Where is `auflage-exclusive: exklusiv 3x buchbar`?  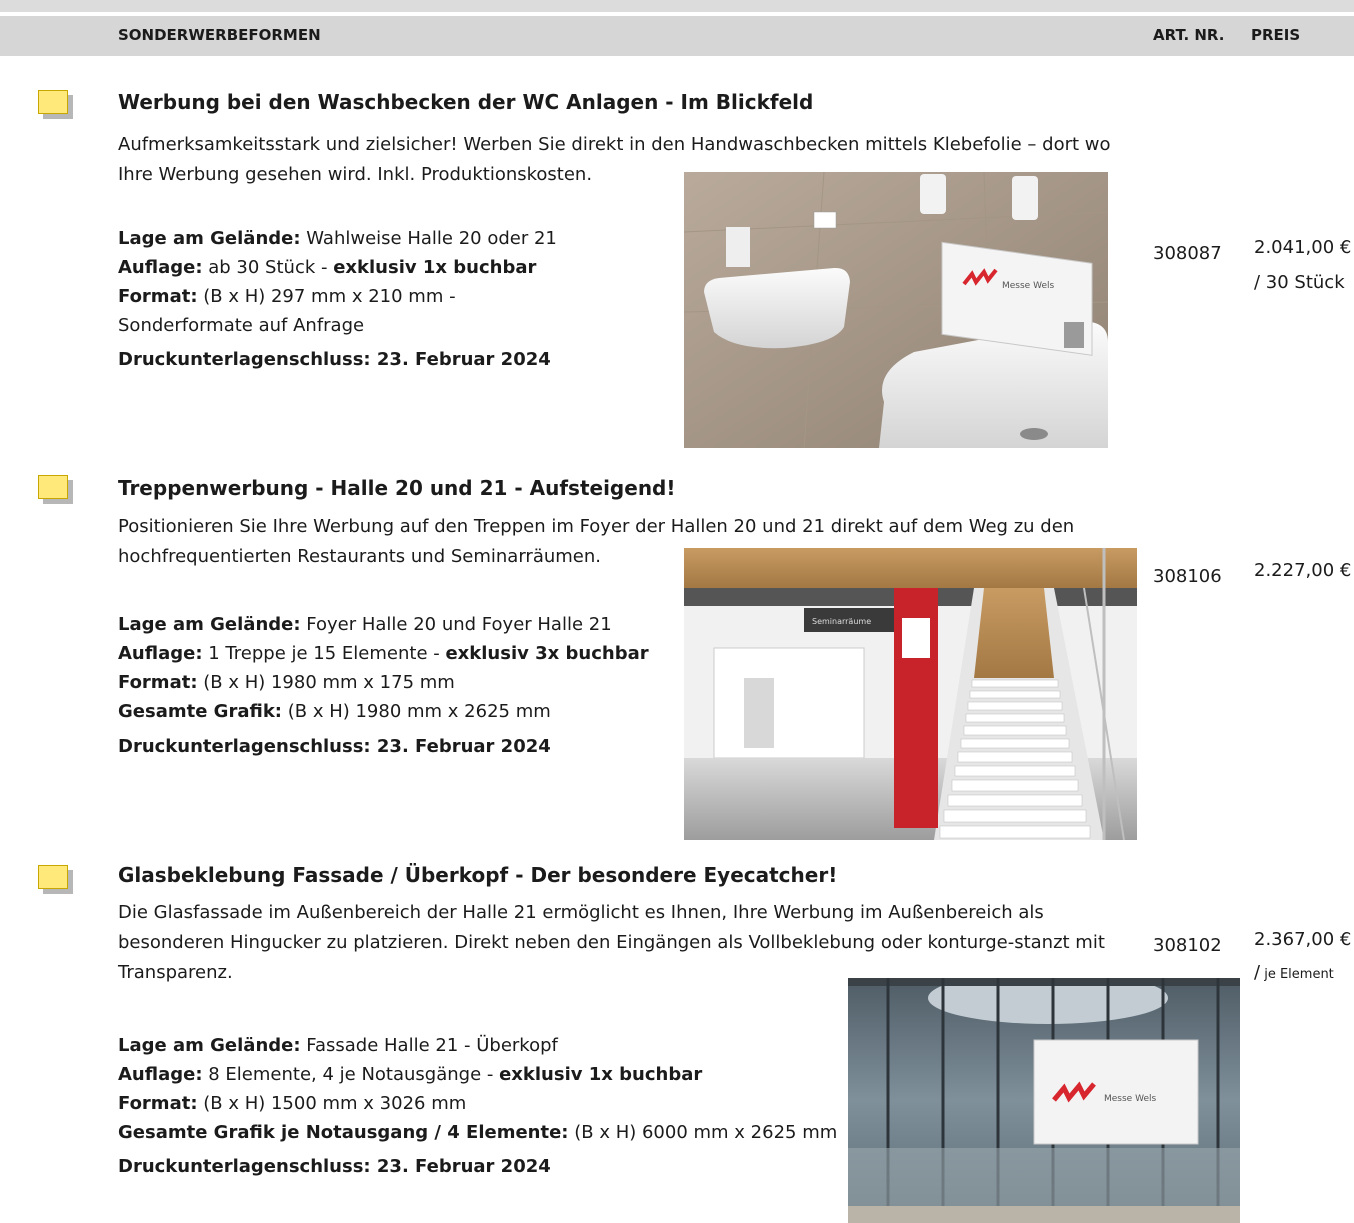 auflage-exclusive: exklusiv 3x buchbar is located at coordinates (547, 653).